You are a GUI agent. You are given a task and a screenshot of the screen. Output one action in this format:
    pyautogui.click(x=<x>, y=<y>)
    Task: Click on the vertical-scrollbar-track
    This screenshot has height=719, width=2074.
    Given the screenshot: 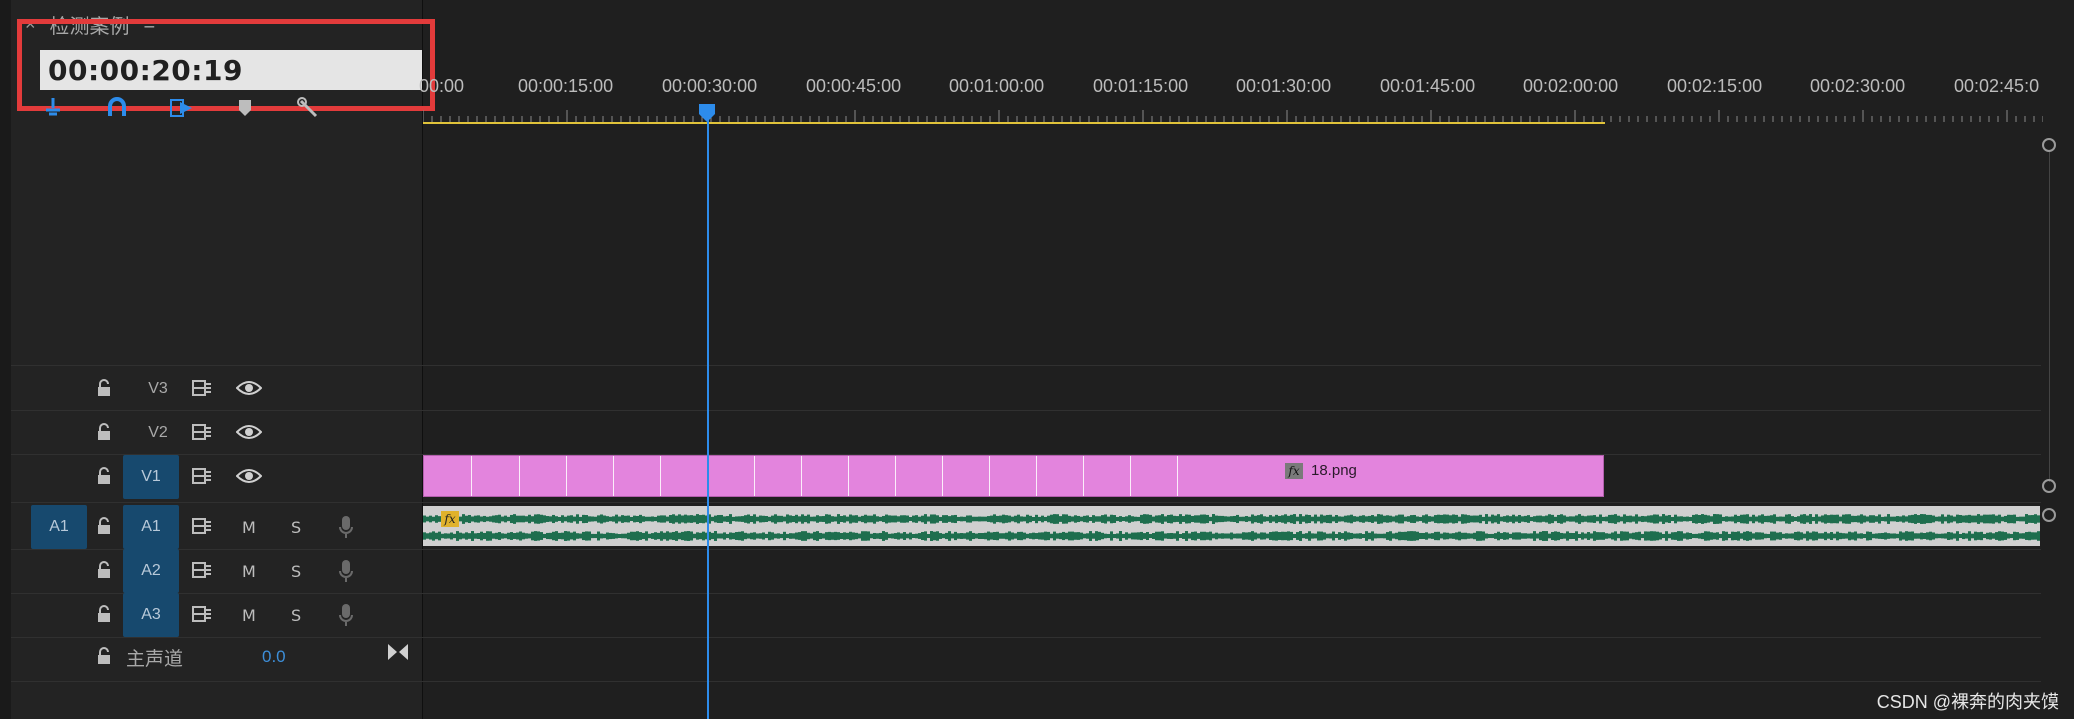 What is the action you would take?
    pyautogui.click(x=2049, y=317)
    